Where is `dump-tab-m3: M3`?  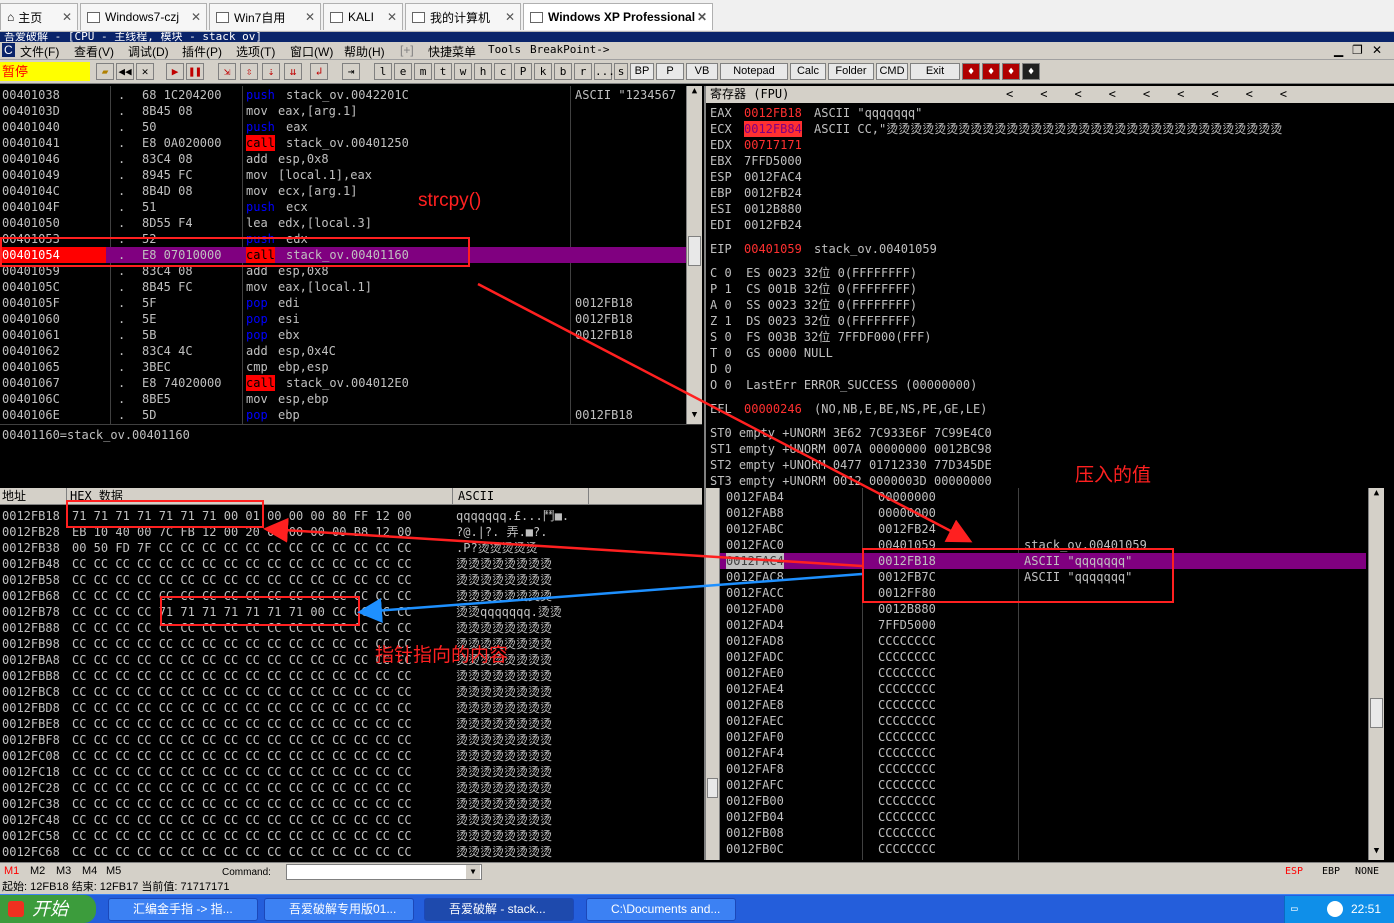
dump-tab-m3: M3 is located at coordinates (63, 871).